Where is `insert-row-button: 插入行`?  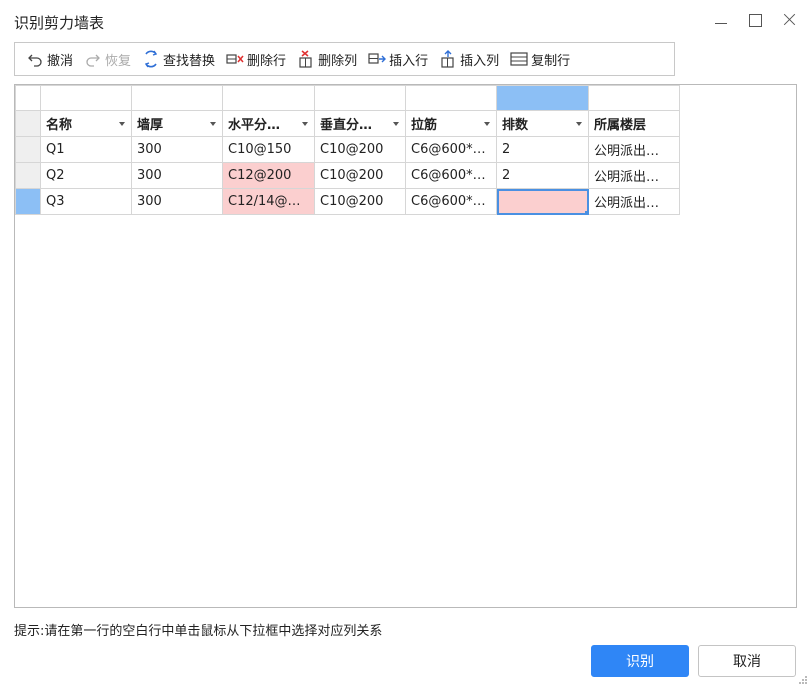
insert-row-button: 插入行 is located at coordinates (398, 59).